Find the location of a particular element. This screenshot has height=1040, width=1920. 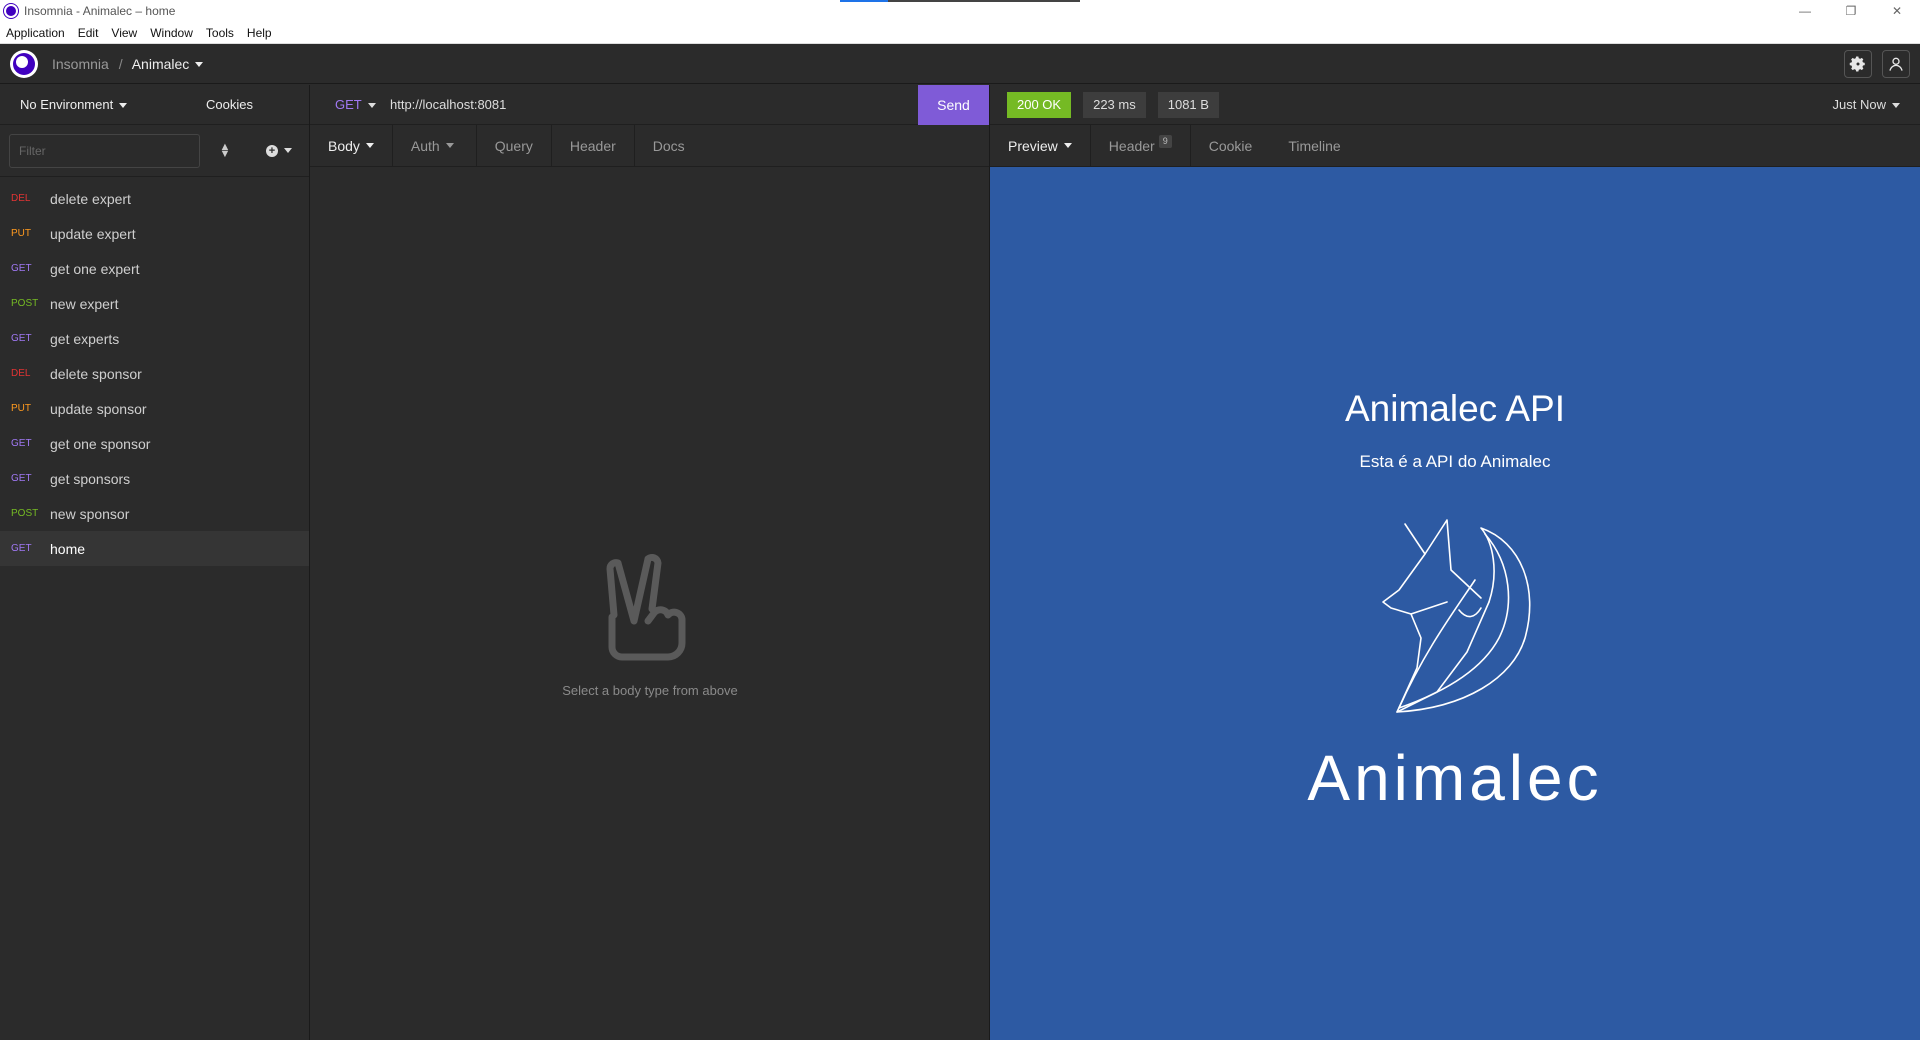

cookies-button: Cookies is located at coordinates (229, 104).